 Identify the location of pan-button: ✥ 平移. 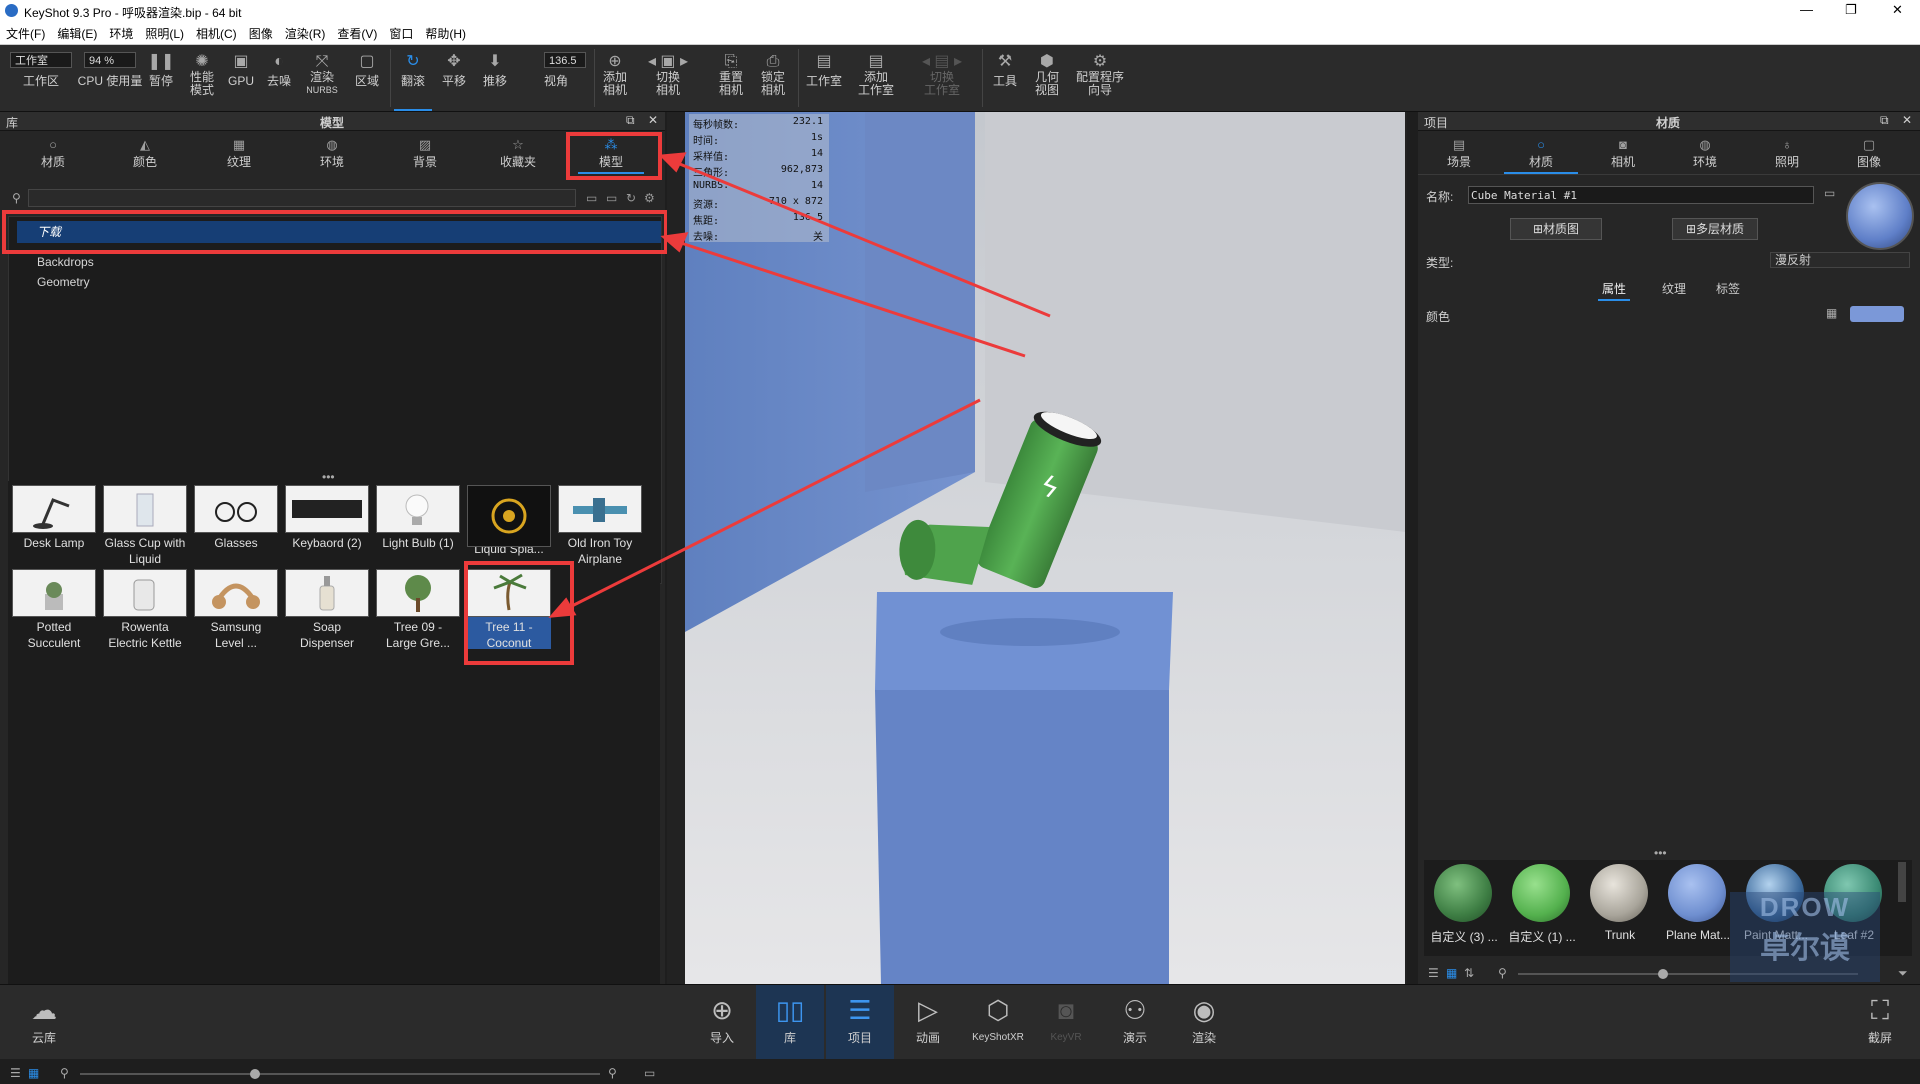
(454, 78).